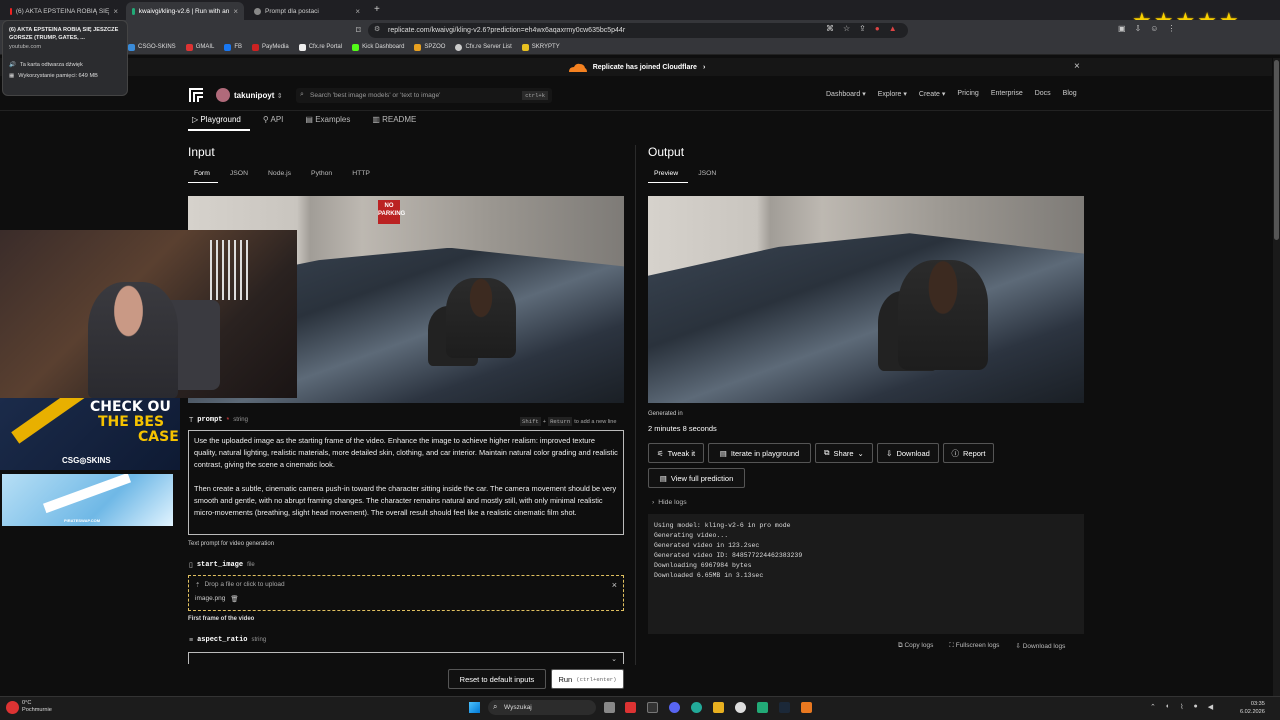 This screenshot has width=1280, height=720. I want to click on bookmark-spzoo: SPZOO, so click(429, 47).